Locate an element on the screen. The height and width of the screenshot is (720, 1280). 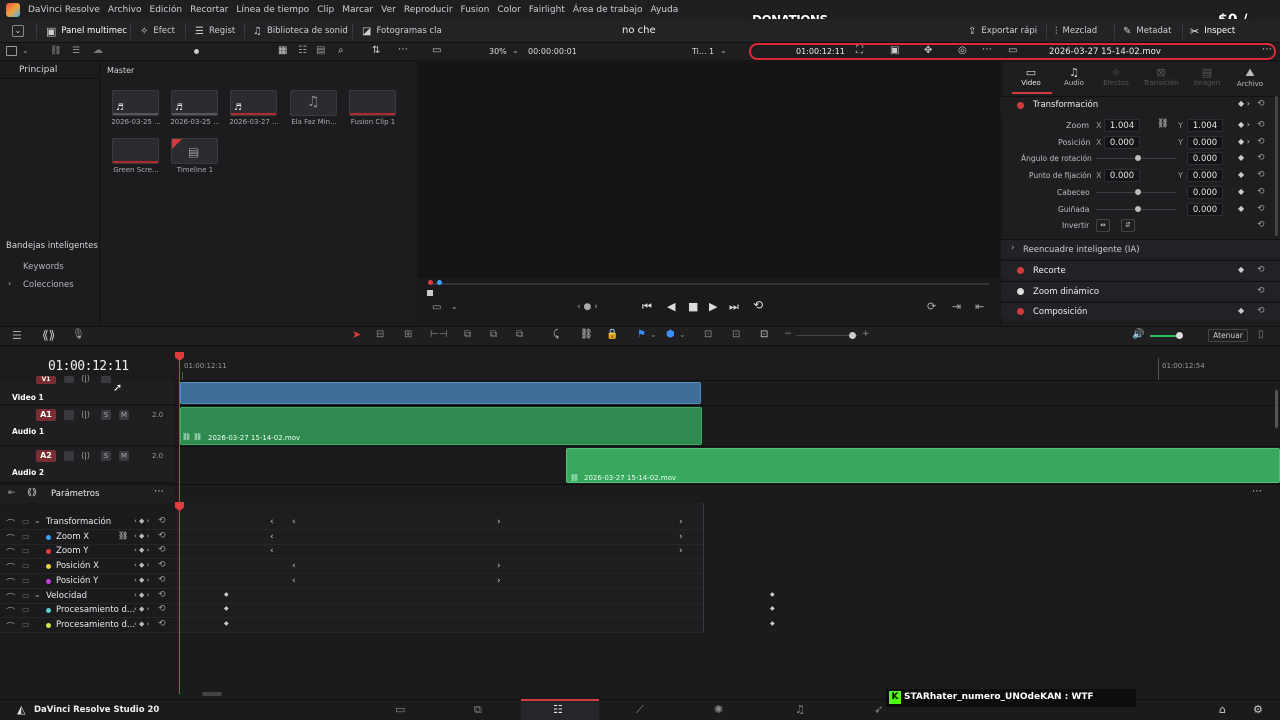
settings-gear-icon: ⚙ is located at coordinates (1258, 709).